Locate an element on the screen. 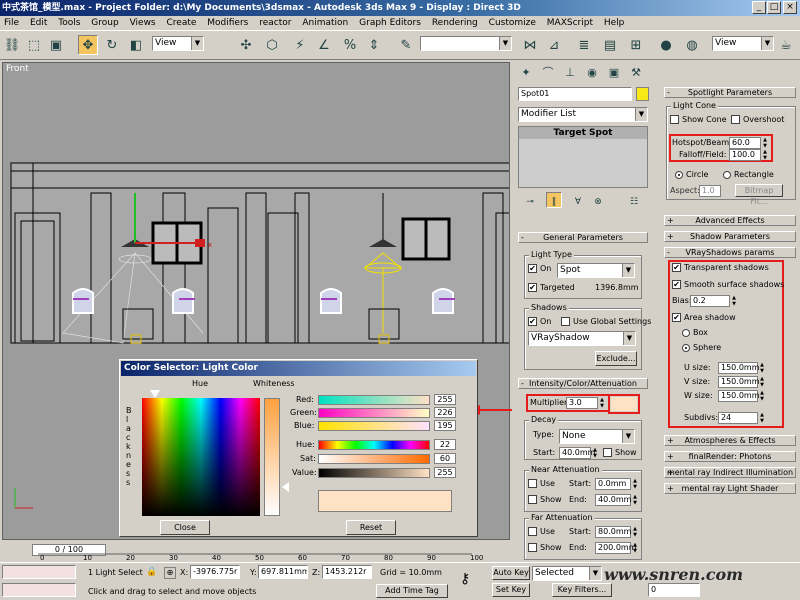  modifier-stack: Target Spot is located at coordinates (583, 157).